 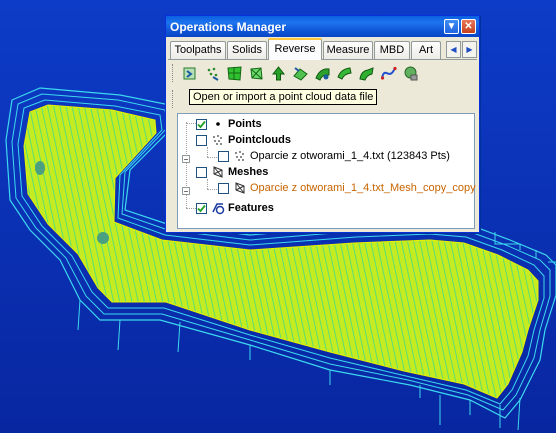 I want to click on tab-mbd: MBD, so click(x=392, y=50).